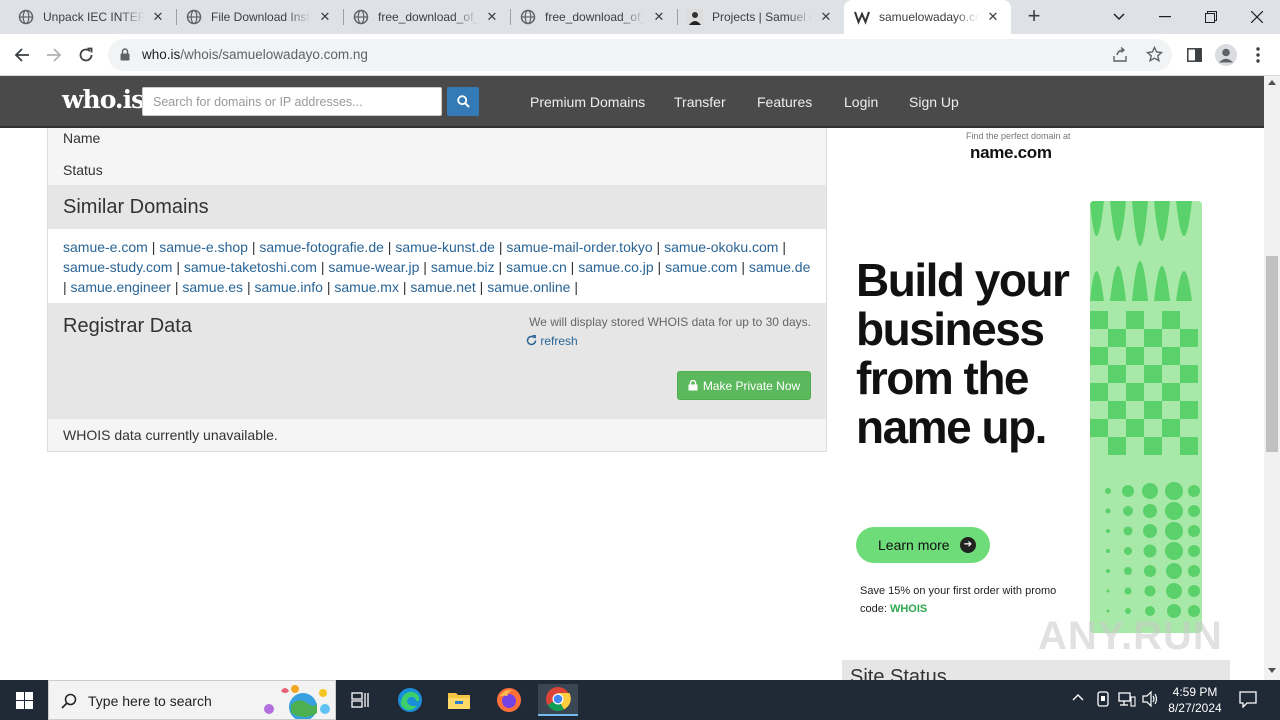 The height and width of the screenshot is (720, 1280). What do you see at coordinates (531, 340) in the screenshot?
I see `refresh-icon` at bounding box center [531, 340].